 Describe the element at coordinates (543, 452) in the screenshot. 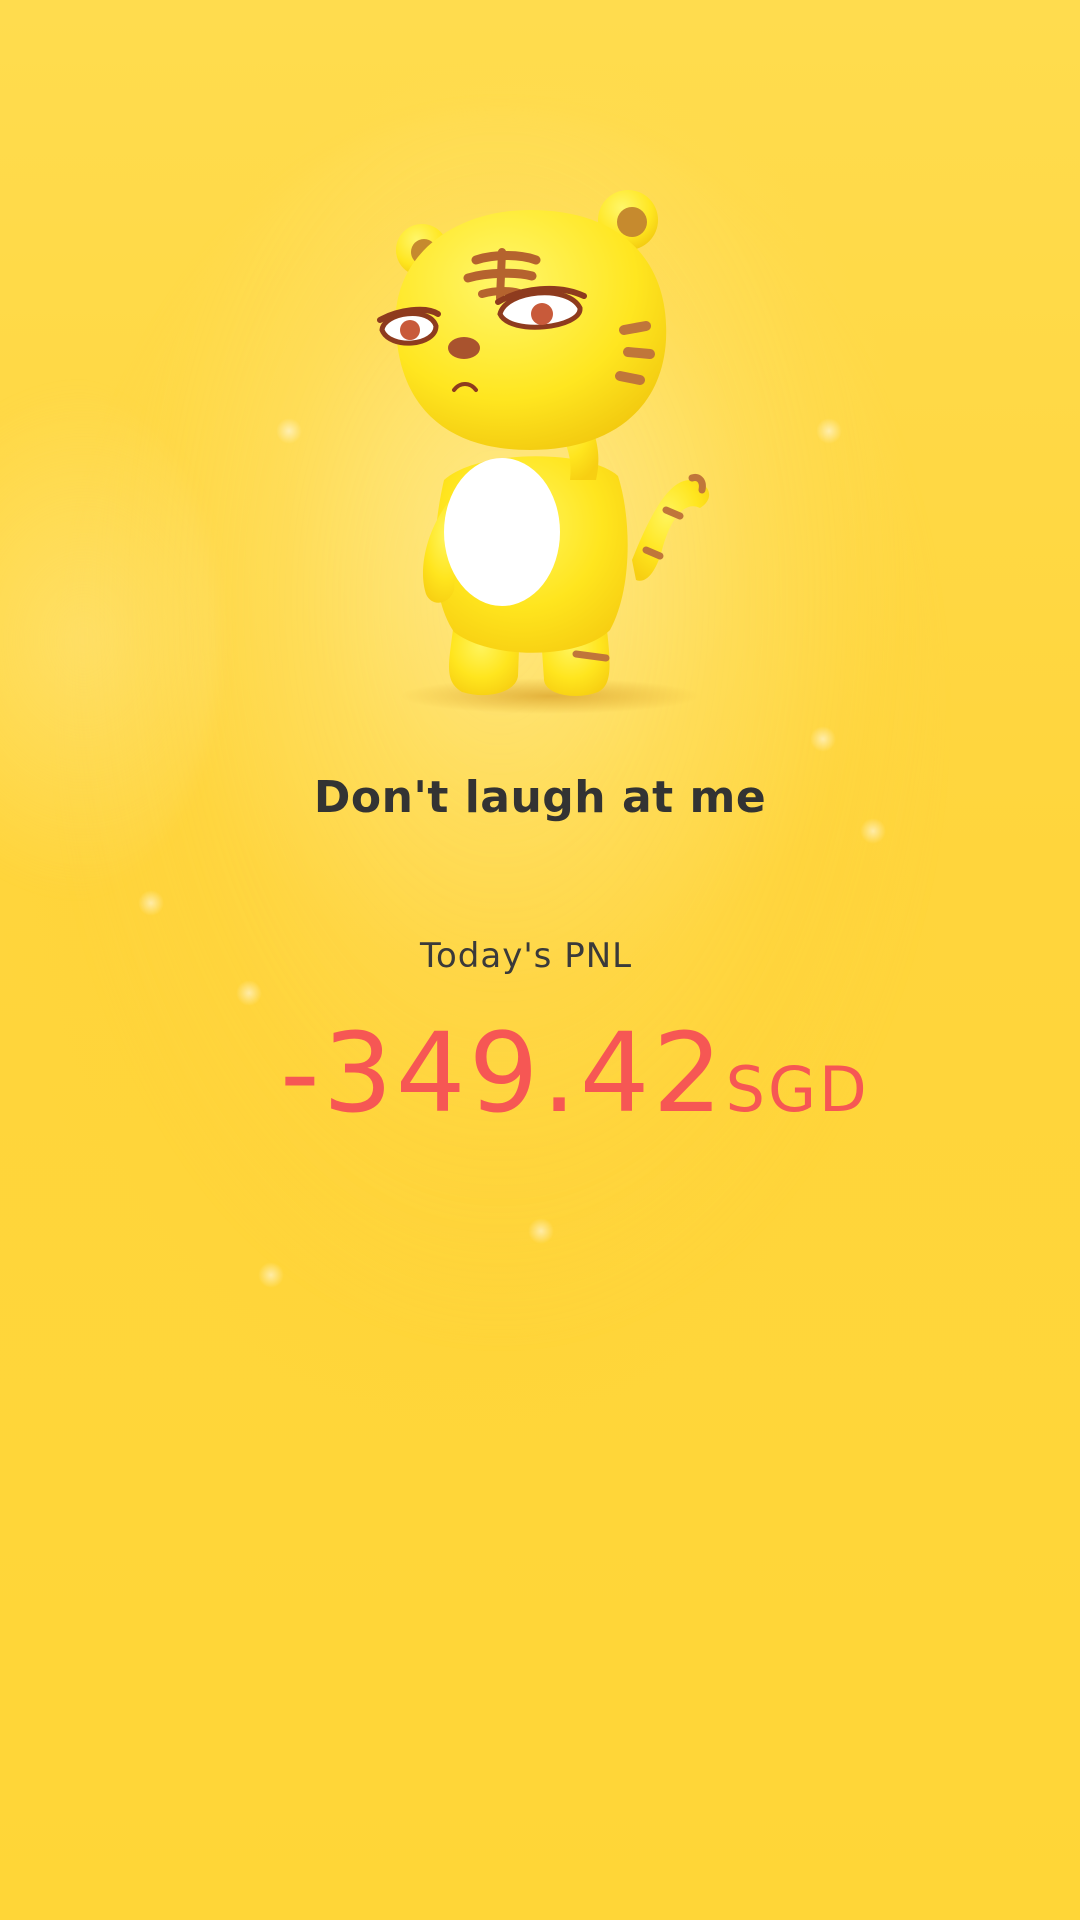

I see `tiger-mascot-icon` at that location.